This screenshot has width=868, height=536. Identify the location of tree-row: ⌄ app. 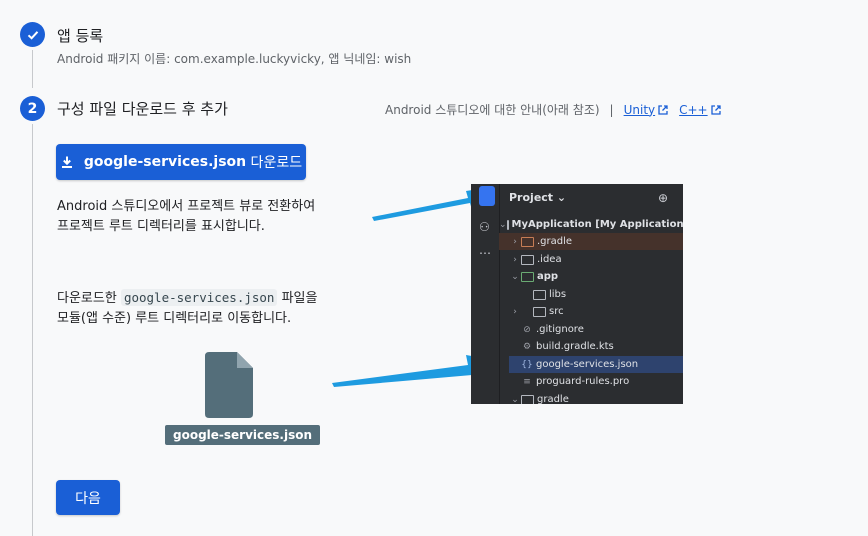
(535, 276).